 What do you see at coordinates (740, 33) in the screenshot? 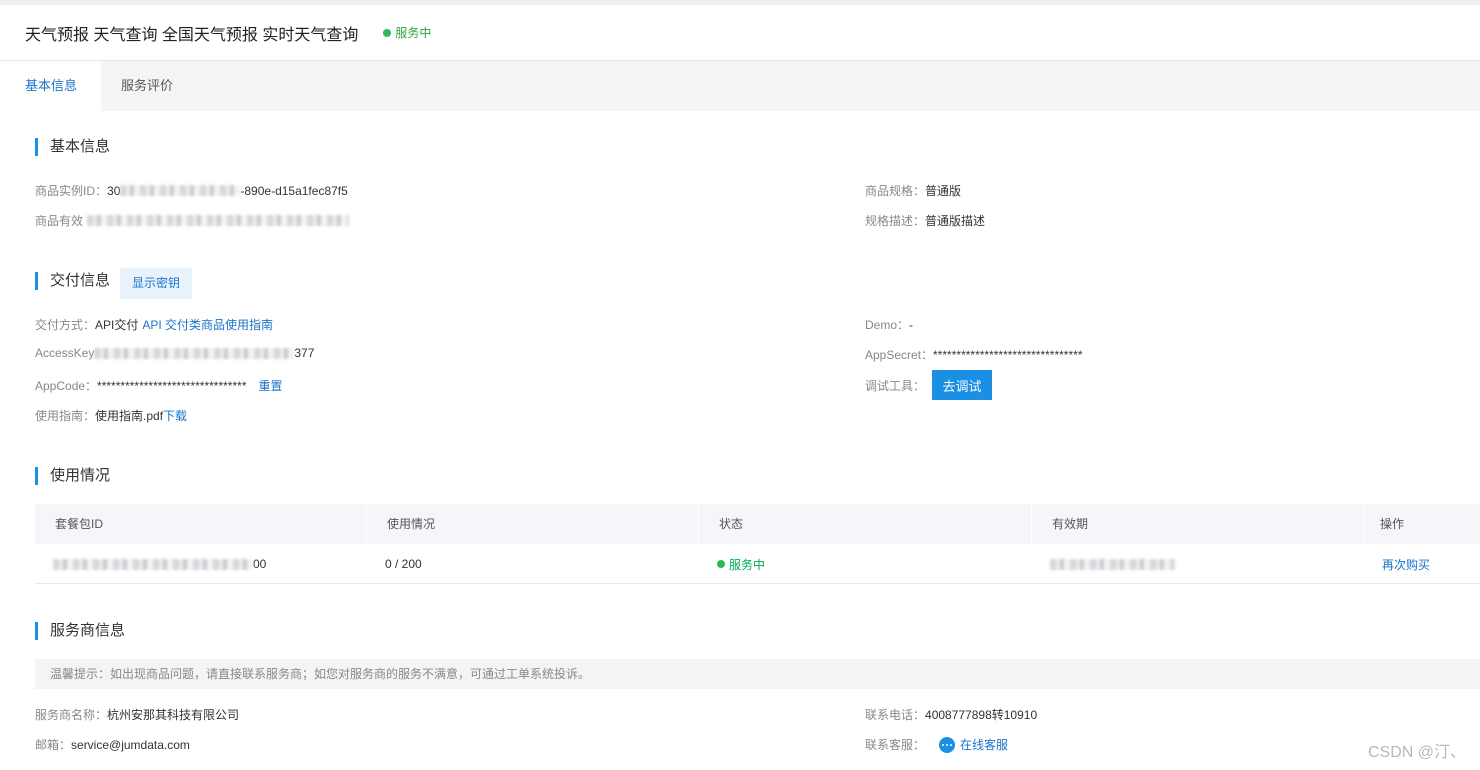
I see `page-header: 天气预报 天气查询 全国天气预报 实时天气查询 服务中` at bounding box center [740, 33].